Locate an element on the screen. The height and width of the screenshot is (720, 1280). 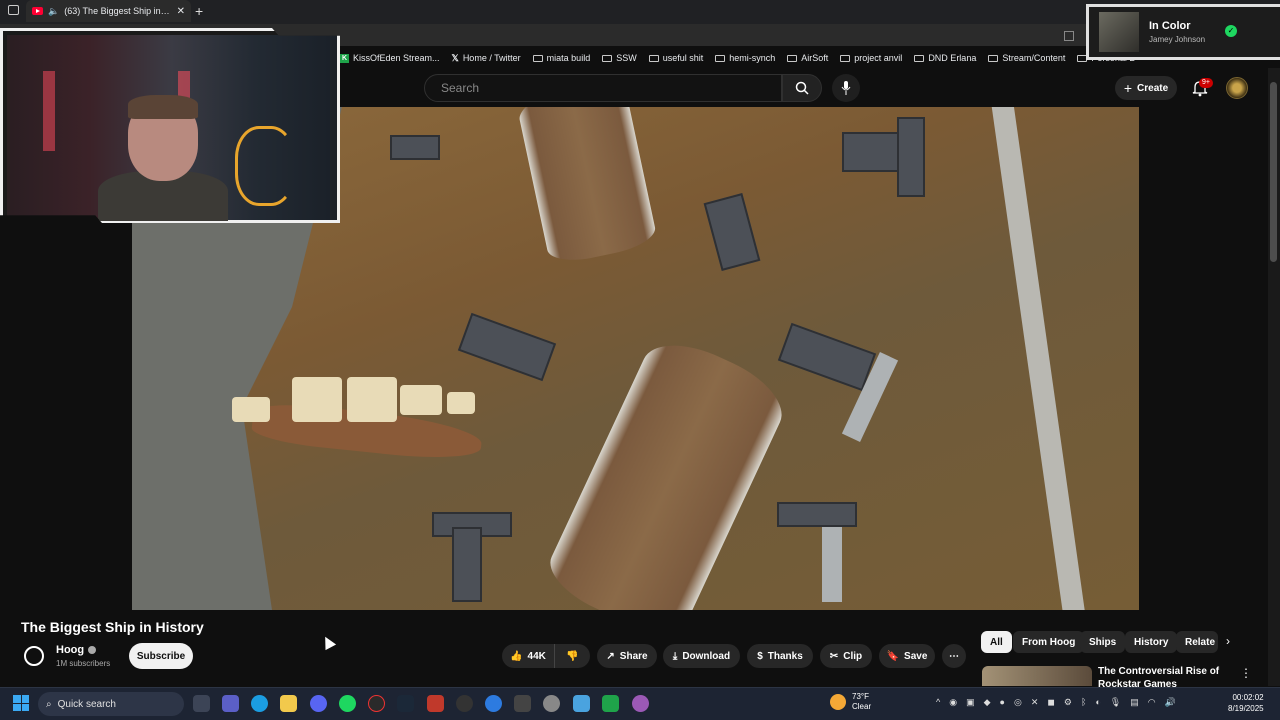
chip-ships: Ships is located at coordinates (1103, 642).